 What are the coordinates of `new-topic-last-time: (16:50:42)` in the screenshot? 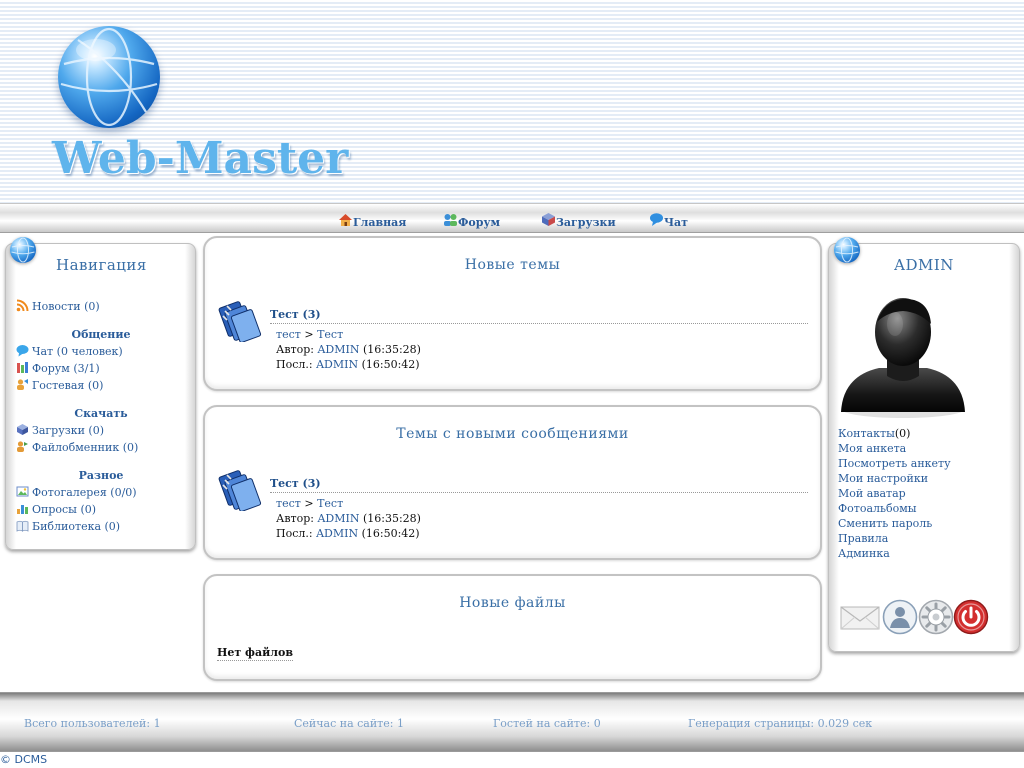 It's located at (390, 364).